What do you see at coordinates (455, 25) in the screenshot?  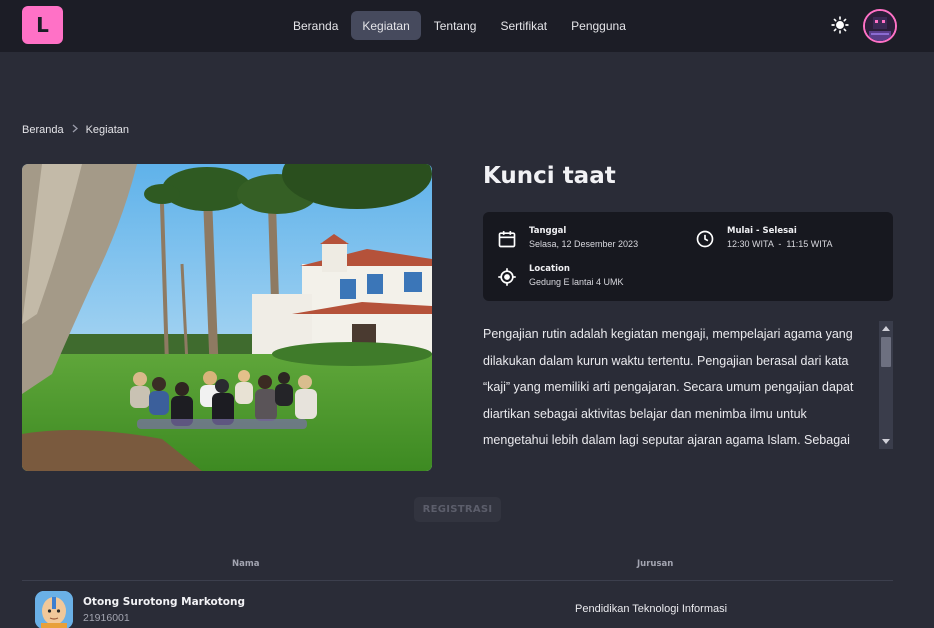 I see `nav-item-tentang: Tentang` at bounding box center [455, 25].